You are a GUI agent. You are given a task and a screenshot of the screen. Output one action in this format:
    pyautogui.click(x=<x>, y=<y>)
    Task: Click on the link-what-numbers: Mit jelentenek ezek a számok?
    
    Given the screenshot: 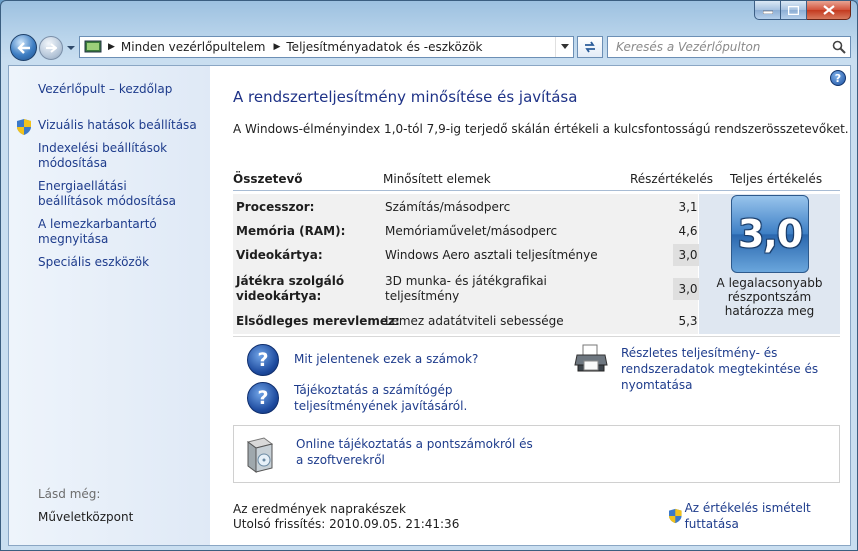 What is the action you would take?
    pyautogui.click(x=386, y=359)
    